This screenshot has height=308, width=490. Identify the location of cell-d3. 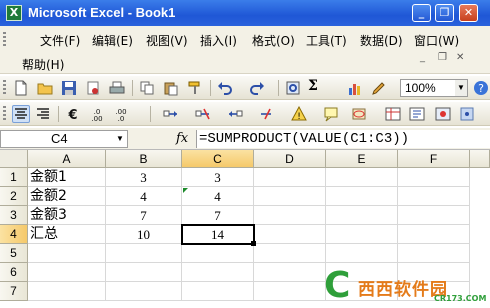
(290, 215).